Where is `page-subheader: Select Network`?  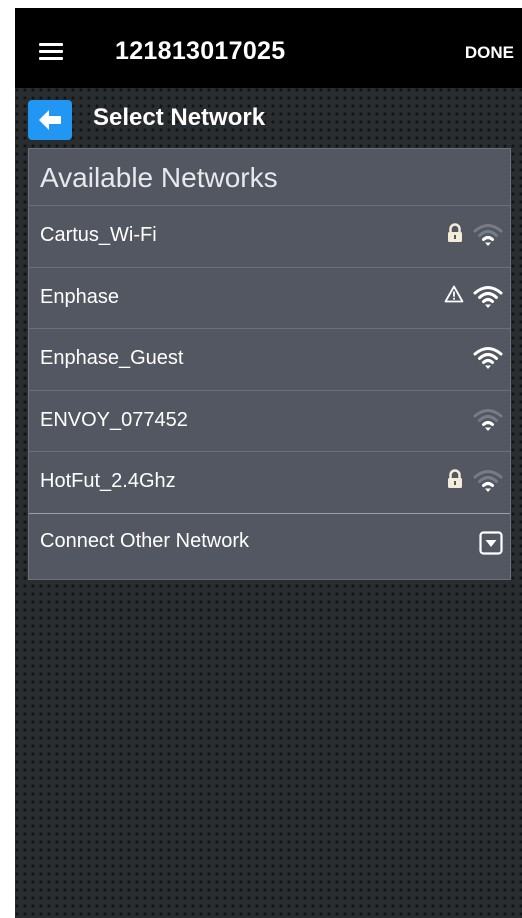 page-subheader: Select Network is located at coordinates (268, 118).